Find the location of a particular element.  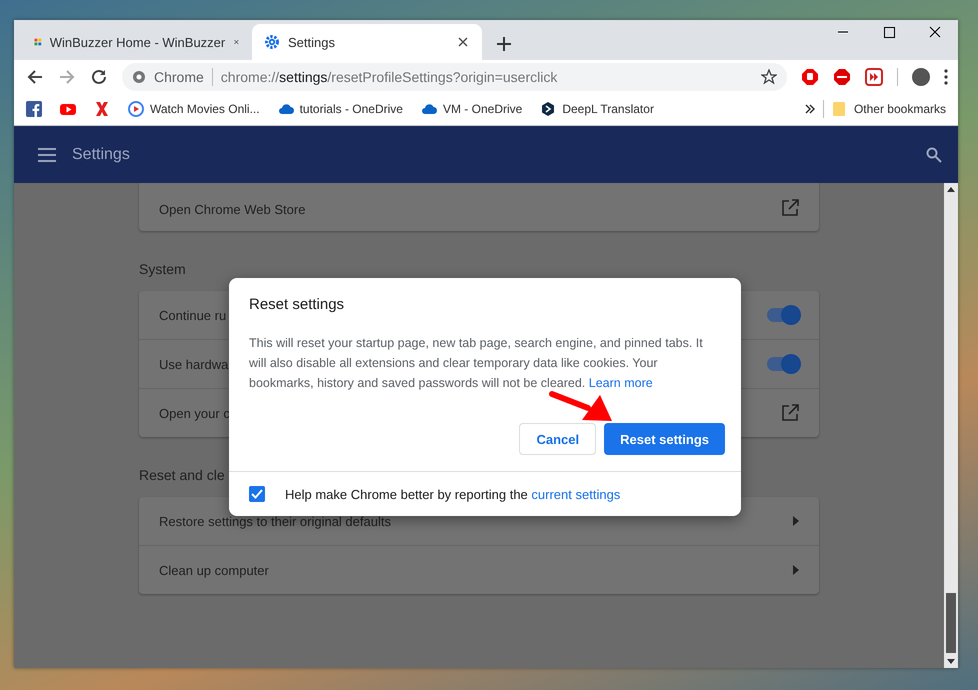

avatar-icon is located at coordinates (921, 77).